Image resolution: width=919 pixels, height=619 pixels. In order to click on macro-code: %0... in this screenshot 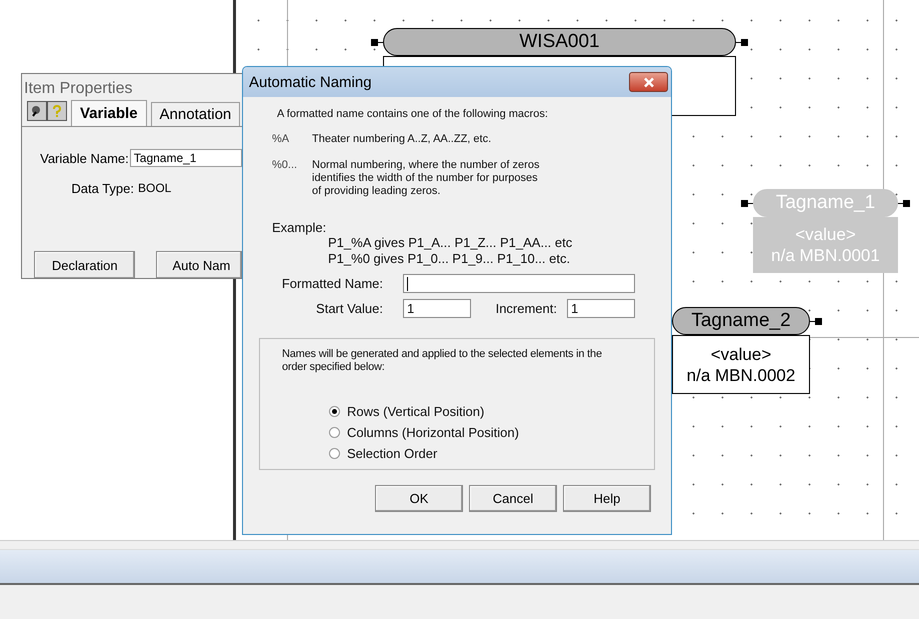, I will do `click(285, 166)`.